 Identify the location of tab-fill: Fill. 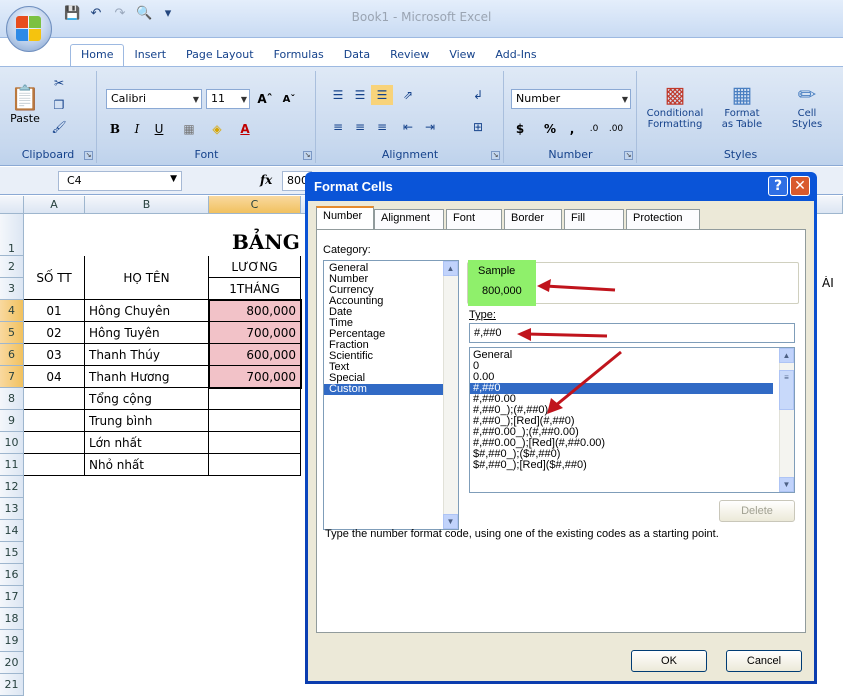
(594, 219).